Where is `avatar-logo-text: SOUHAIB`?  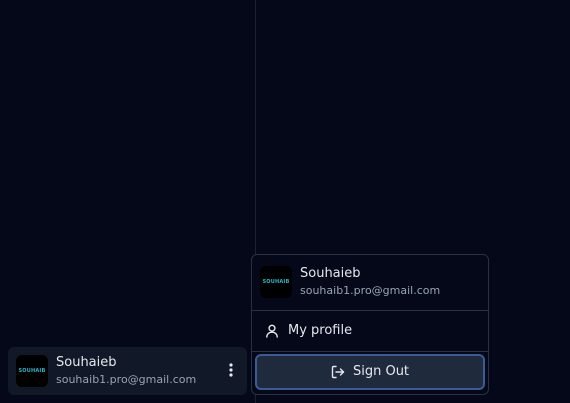 avatar-logo-text: SOUHAIB is located at coordinates (32, 371).